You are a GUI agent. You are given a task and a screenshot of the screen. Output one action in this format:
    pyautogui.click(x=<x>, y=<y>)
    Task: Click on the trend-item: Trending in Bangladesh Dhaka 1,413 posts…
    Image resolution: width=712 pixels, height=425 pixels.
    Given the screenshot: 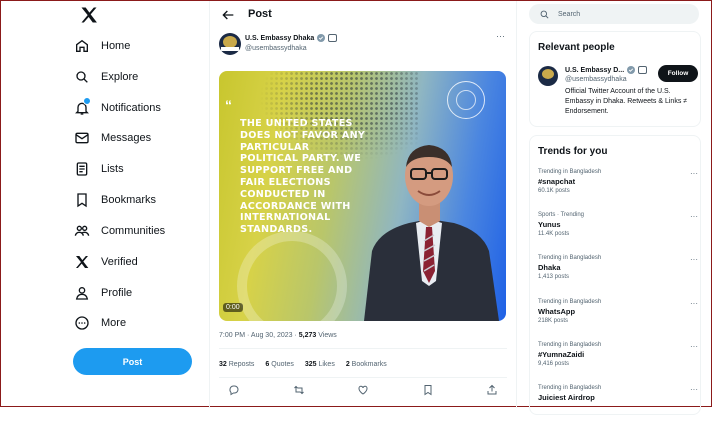 What is the action you would take?
    pyautogui.click(x=618, y=275)
    